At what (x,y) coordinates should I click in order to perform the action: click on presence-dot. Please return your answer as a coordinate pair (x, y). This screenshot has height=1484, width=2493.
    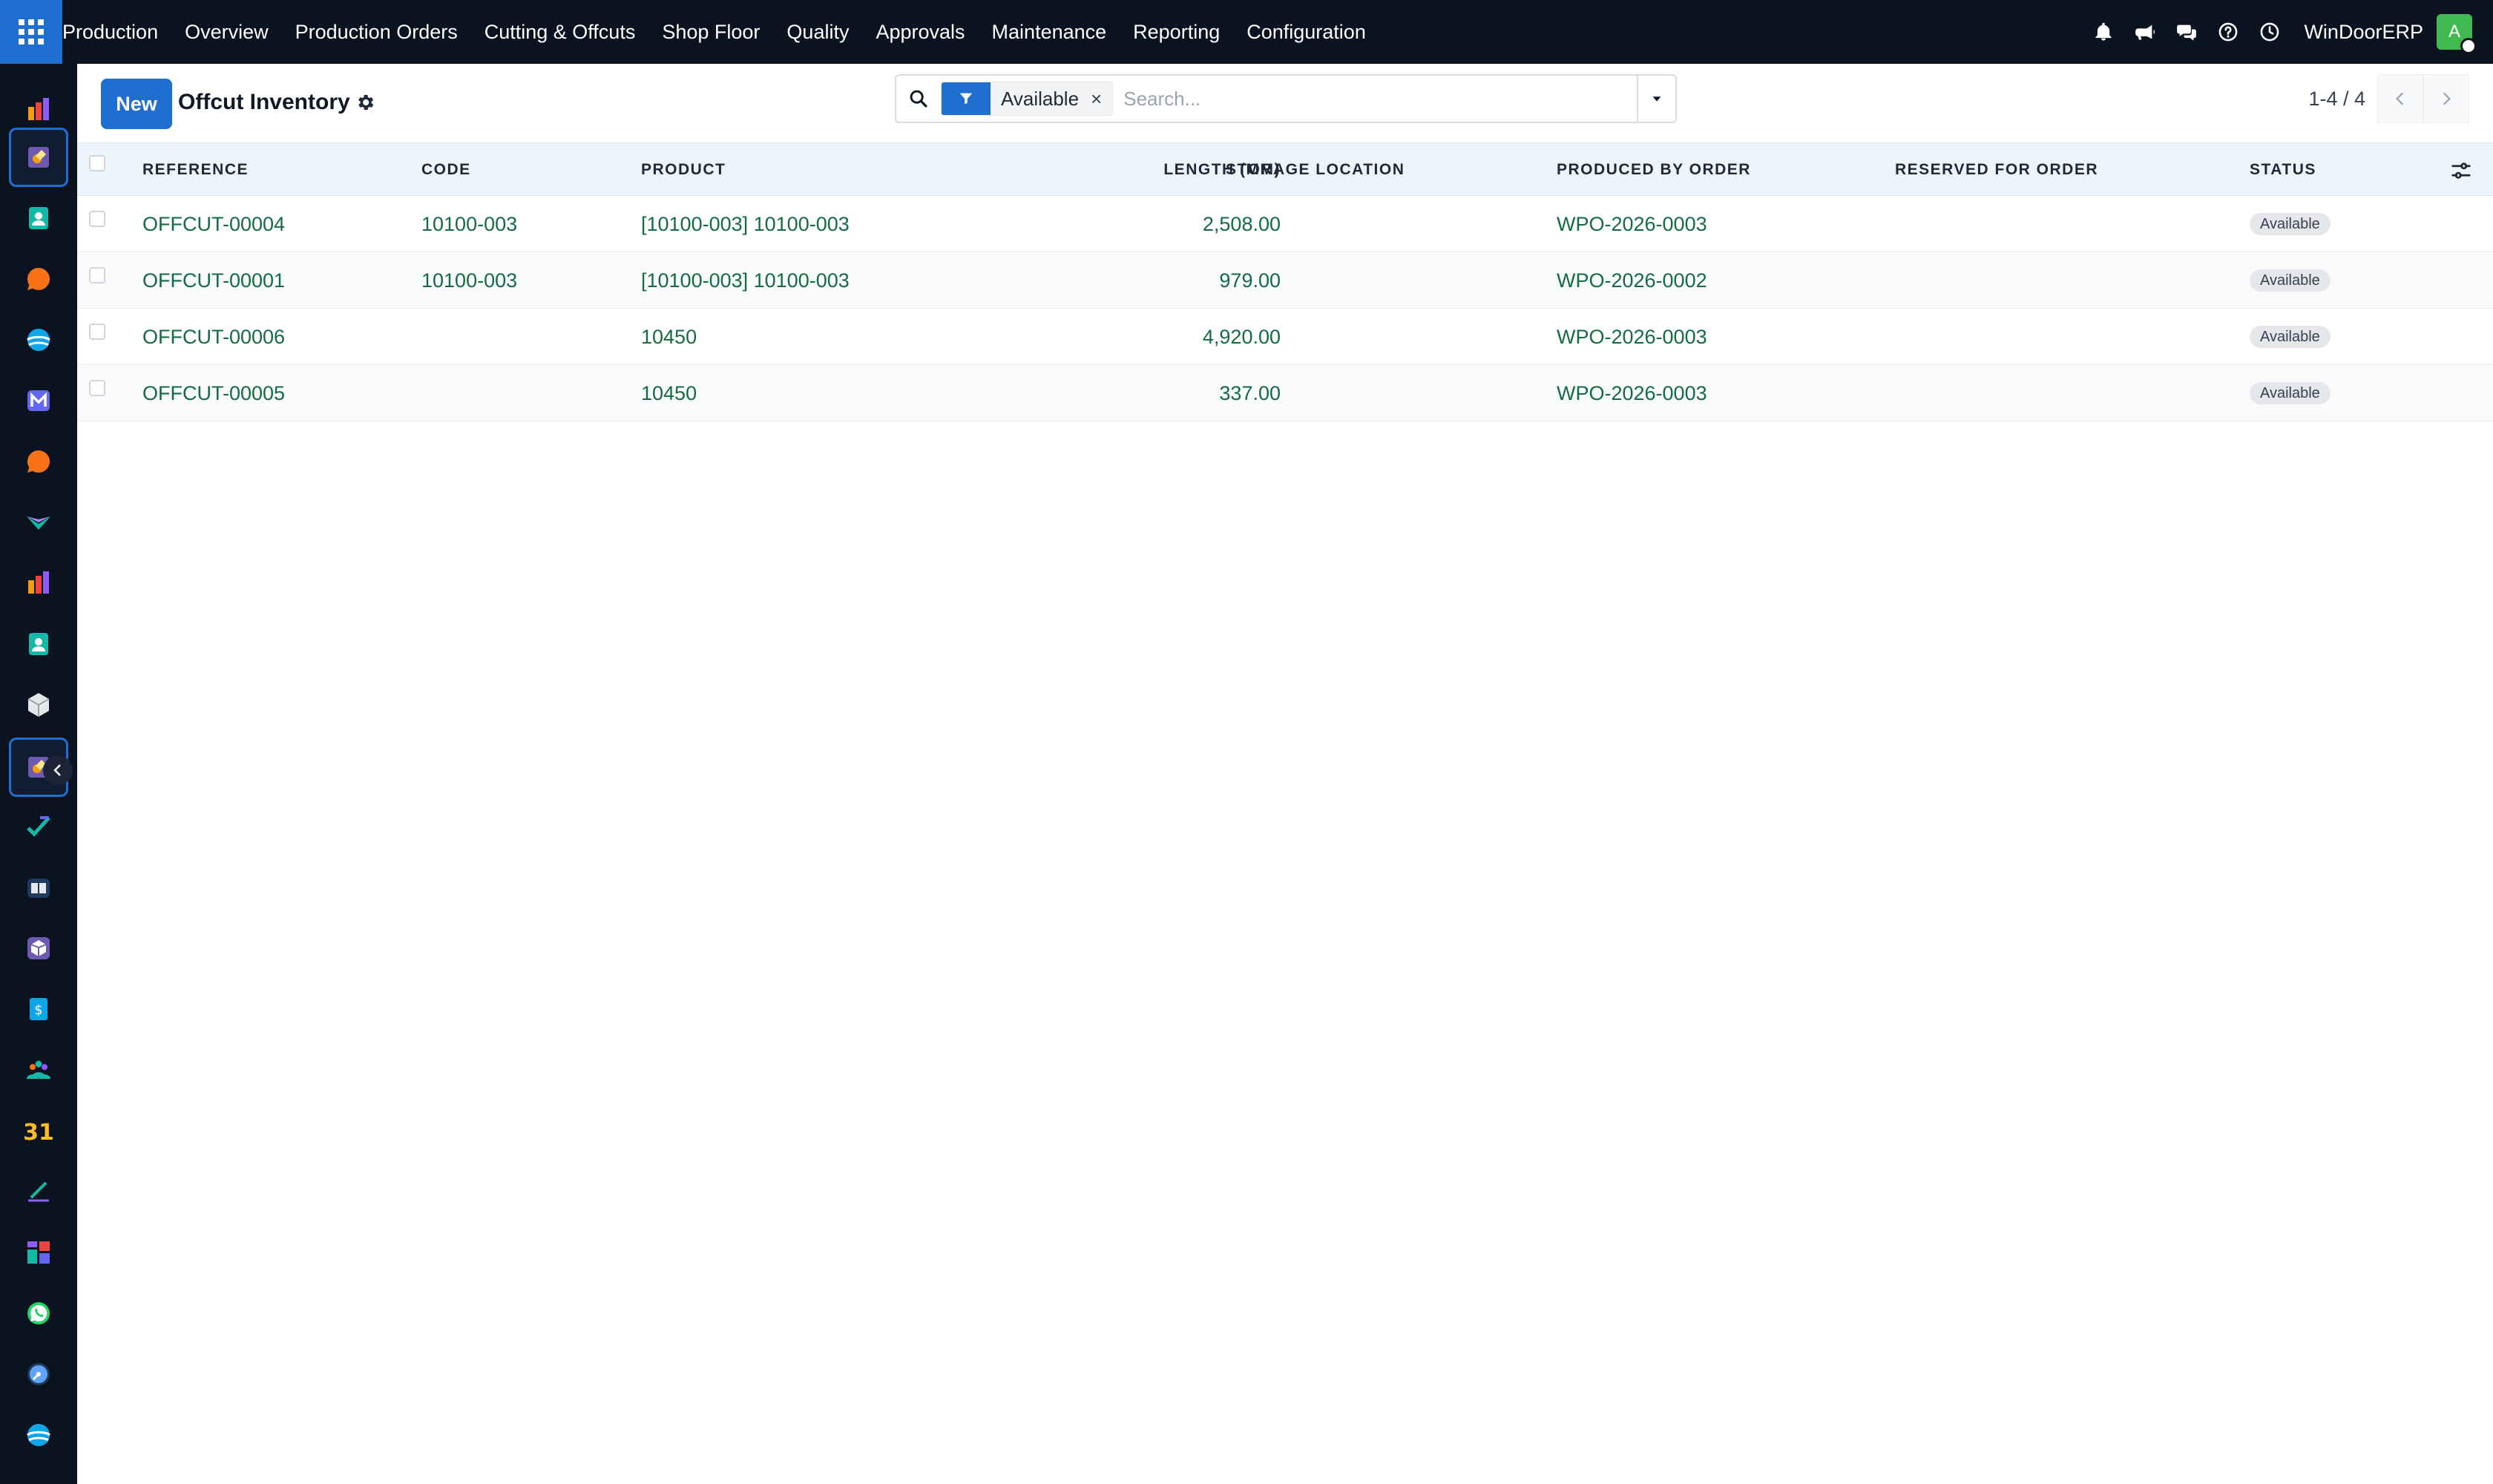
    Looking at the image, I should click on (2468, 46).